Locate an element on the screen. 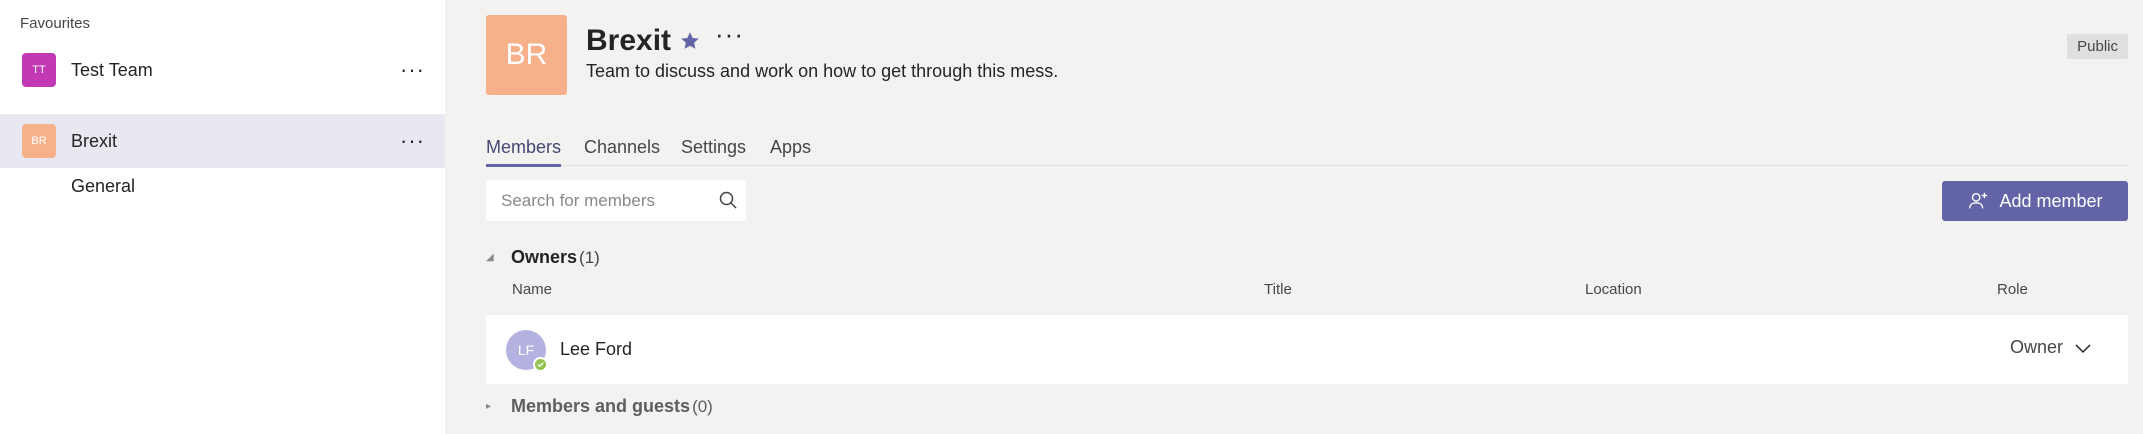  add-person-icon is located at coordinates (1978, 200).